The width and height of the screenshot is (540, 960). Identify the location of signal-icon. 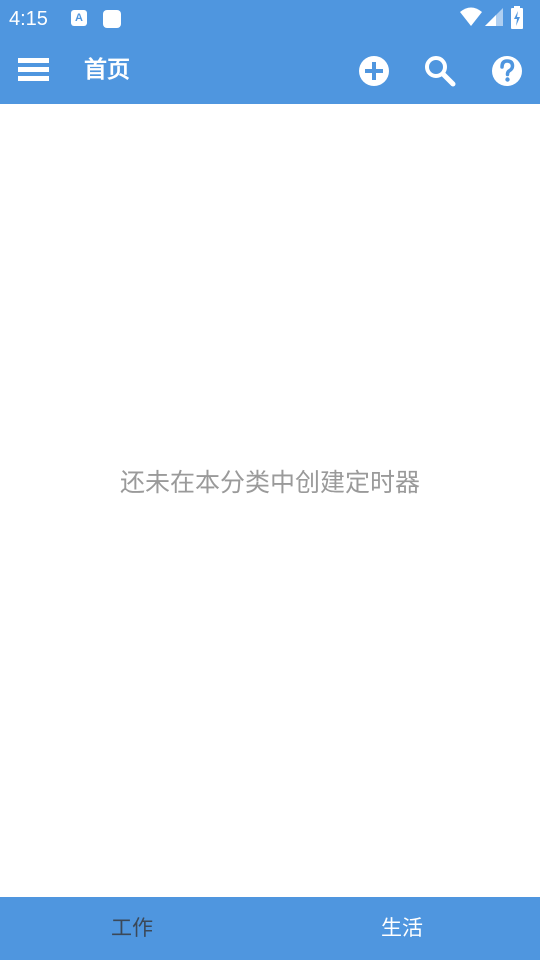
(494, 17).